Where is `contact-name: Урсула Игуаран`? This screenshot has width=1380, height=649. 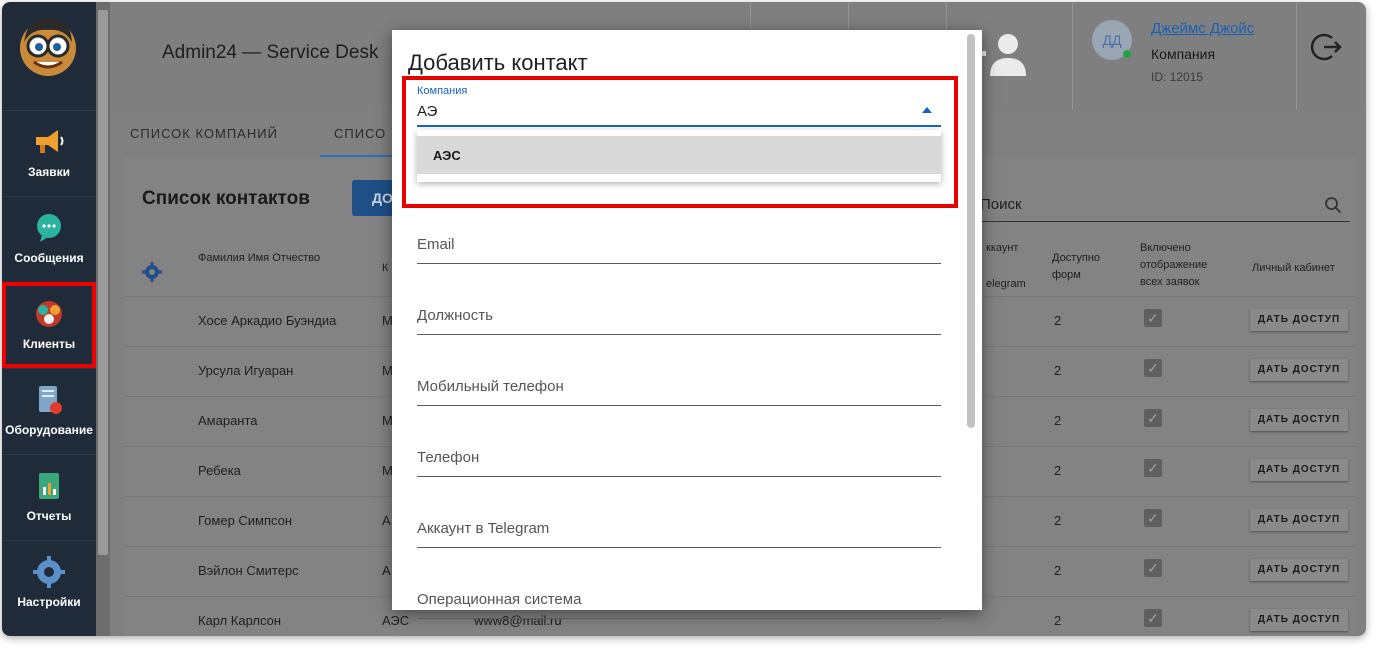 contact-name: Урсула Игуаран is located at coordinates (246, 370).